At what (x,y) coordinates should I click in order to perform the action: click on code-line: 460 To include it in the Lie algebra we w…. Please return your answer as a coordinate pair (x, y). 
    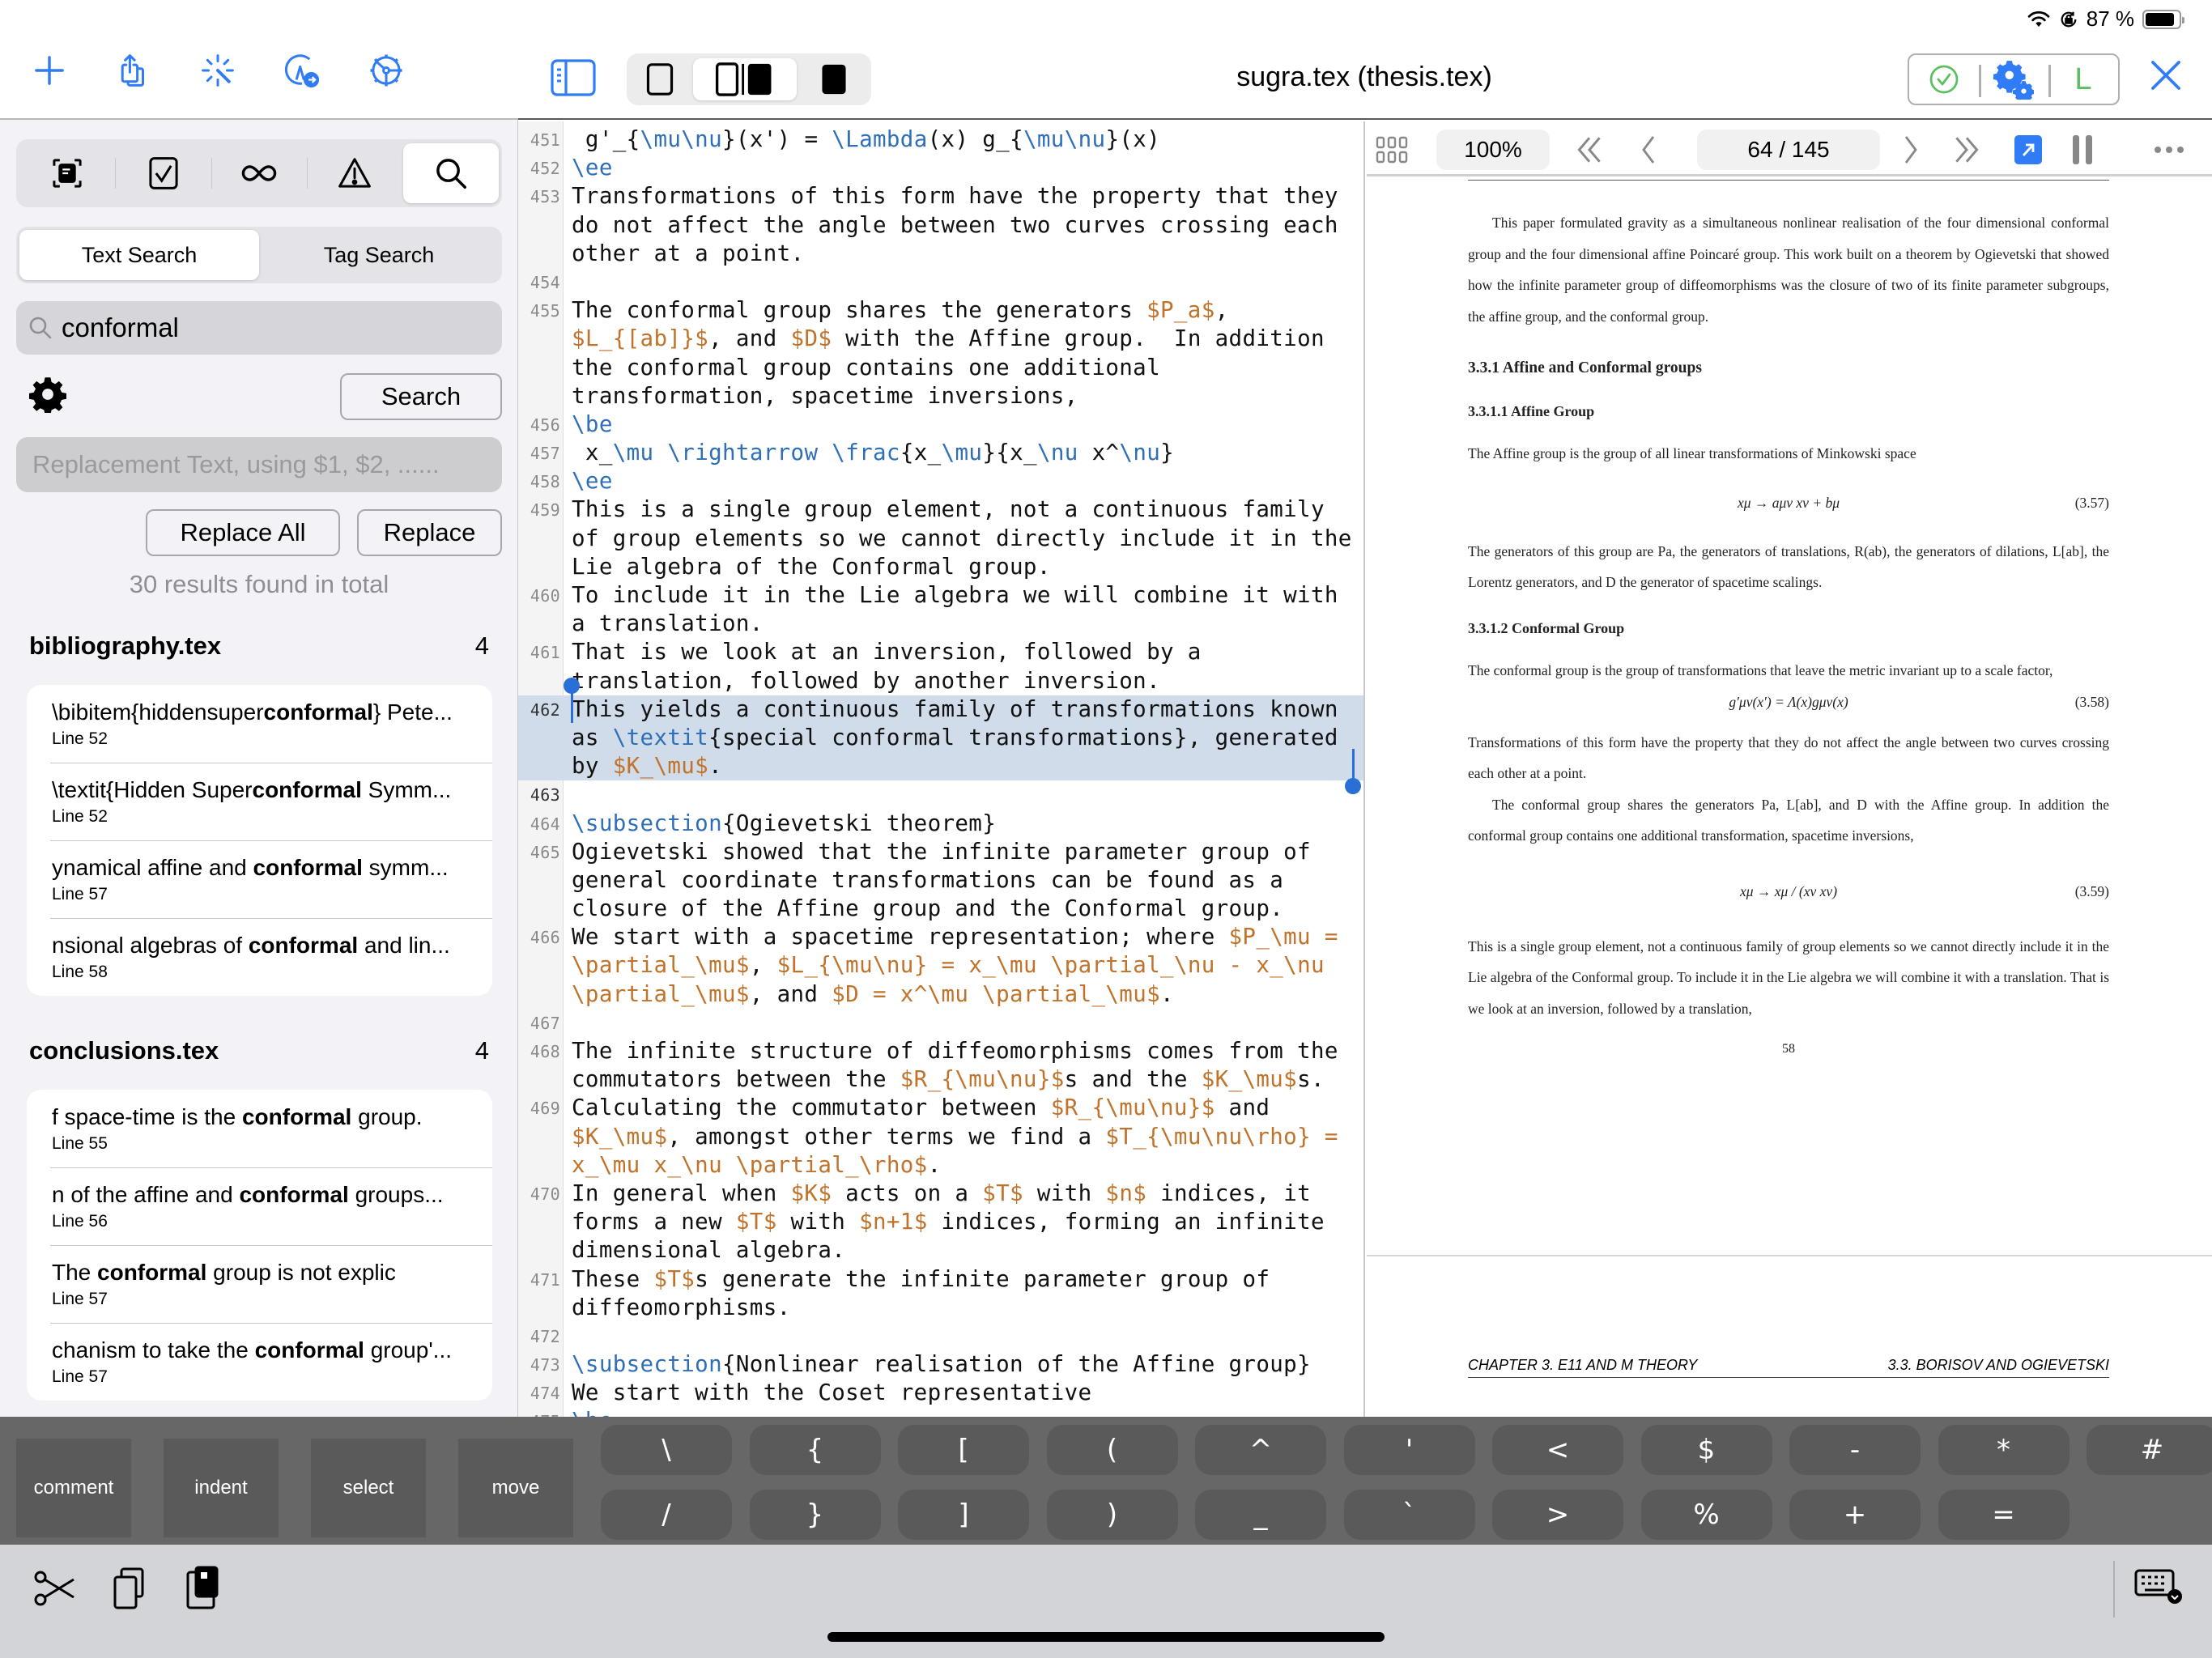
    Looking at the image, I should click on (941, 609).